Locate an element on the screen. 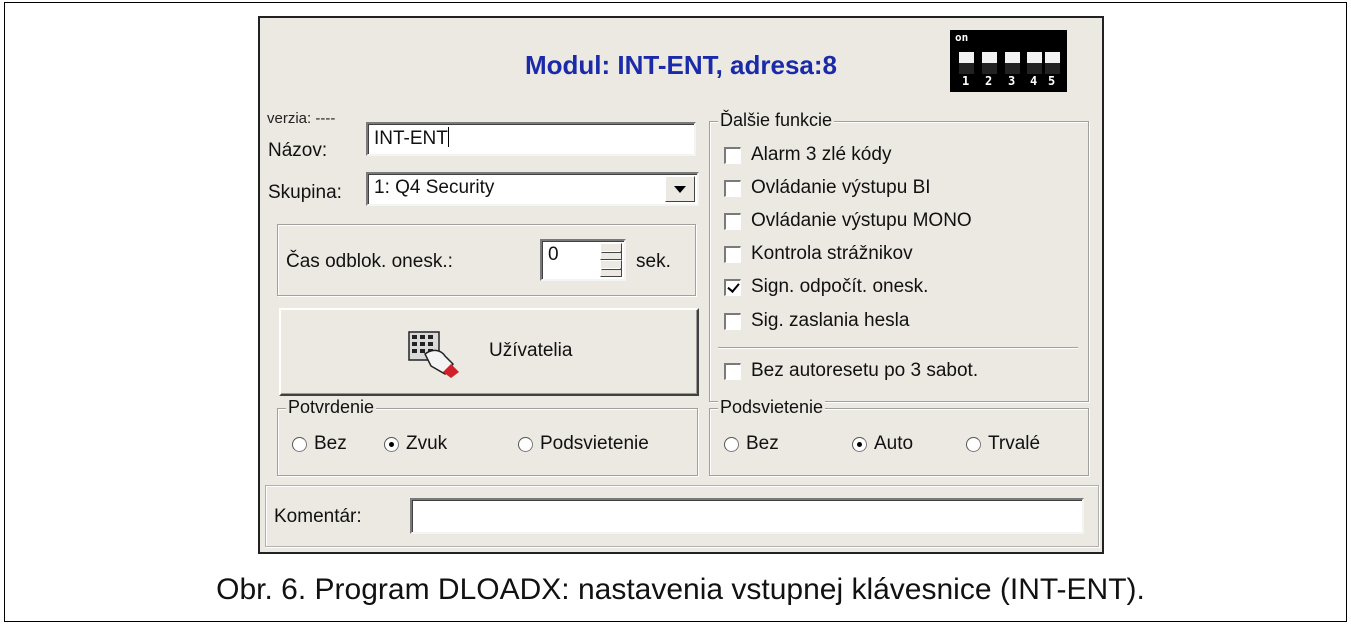  checkbox-output-bi: Ovládanie výstupu BI is located at coordinates (827, 188).